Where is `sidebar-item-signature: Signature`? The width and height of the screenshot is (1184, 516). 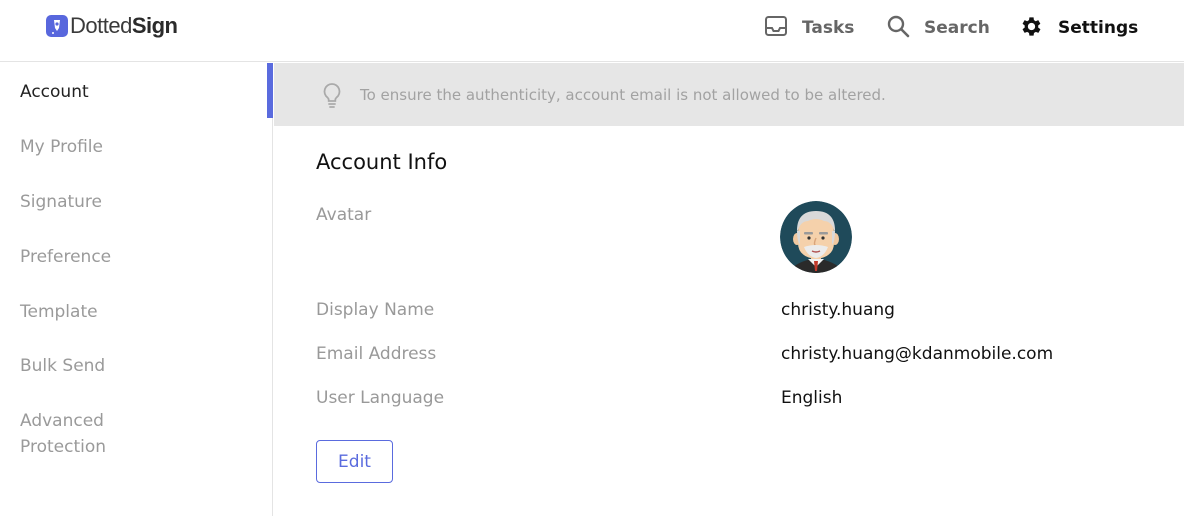
sidebar-item-signature: Signature is located at coordinates (135, 202).